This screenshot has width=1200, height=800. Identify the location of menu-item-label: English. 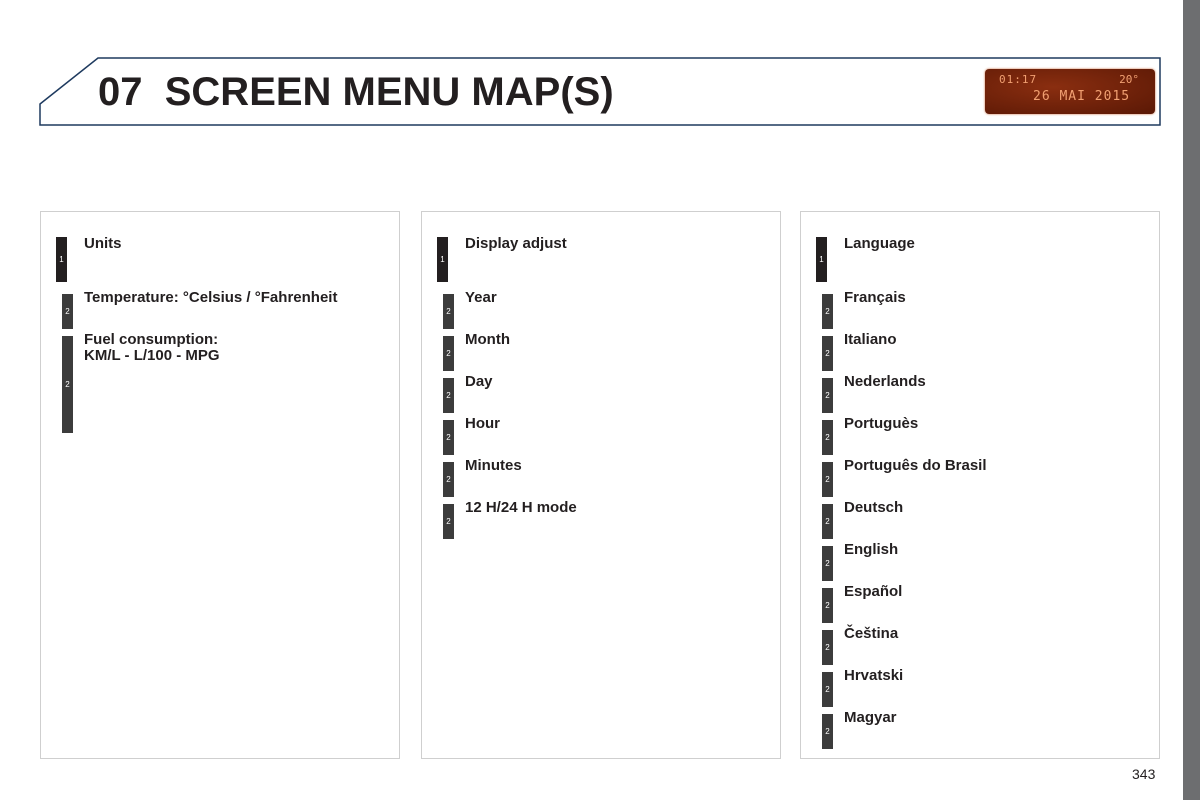
(871, 549).